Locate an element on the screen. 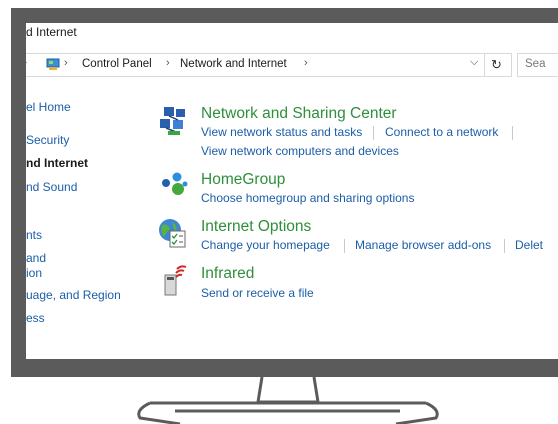  infrared-icon is located at coordinates (175, 280).